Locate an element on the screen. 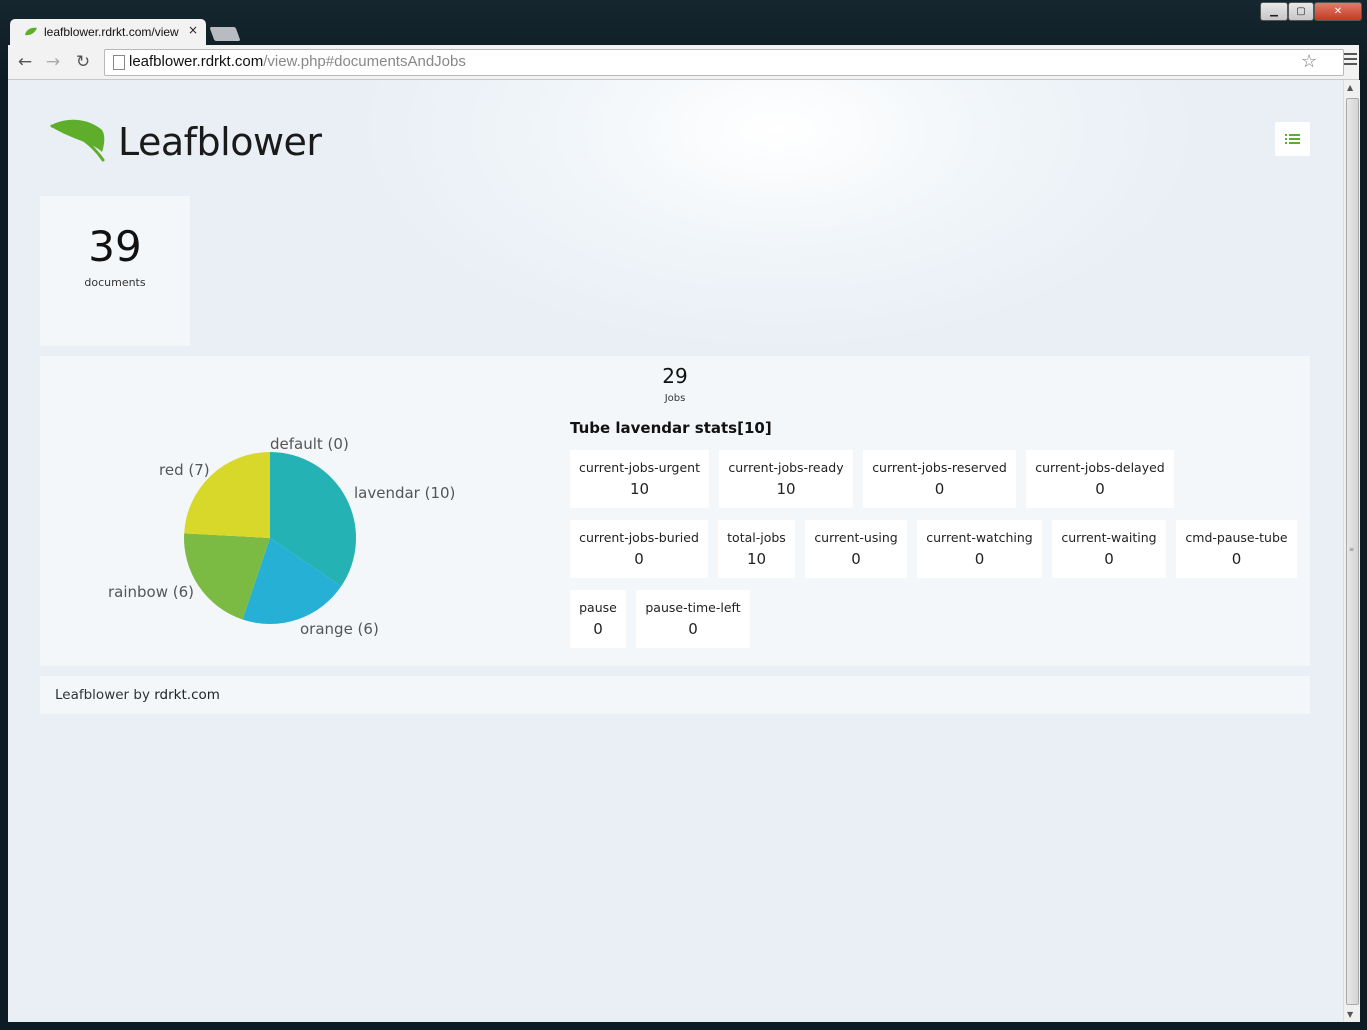 This screenshot has width=1367, height=1030. browser-menu-icon is located at coordinates (1350, 60).